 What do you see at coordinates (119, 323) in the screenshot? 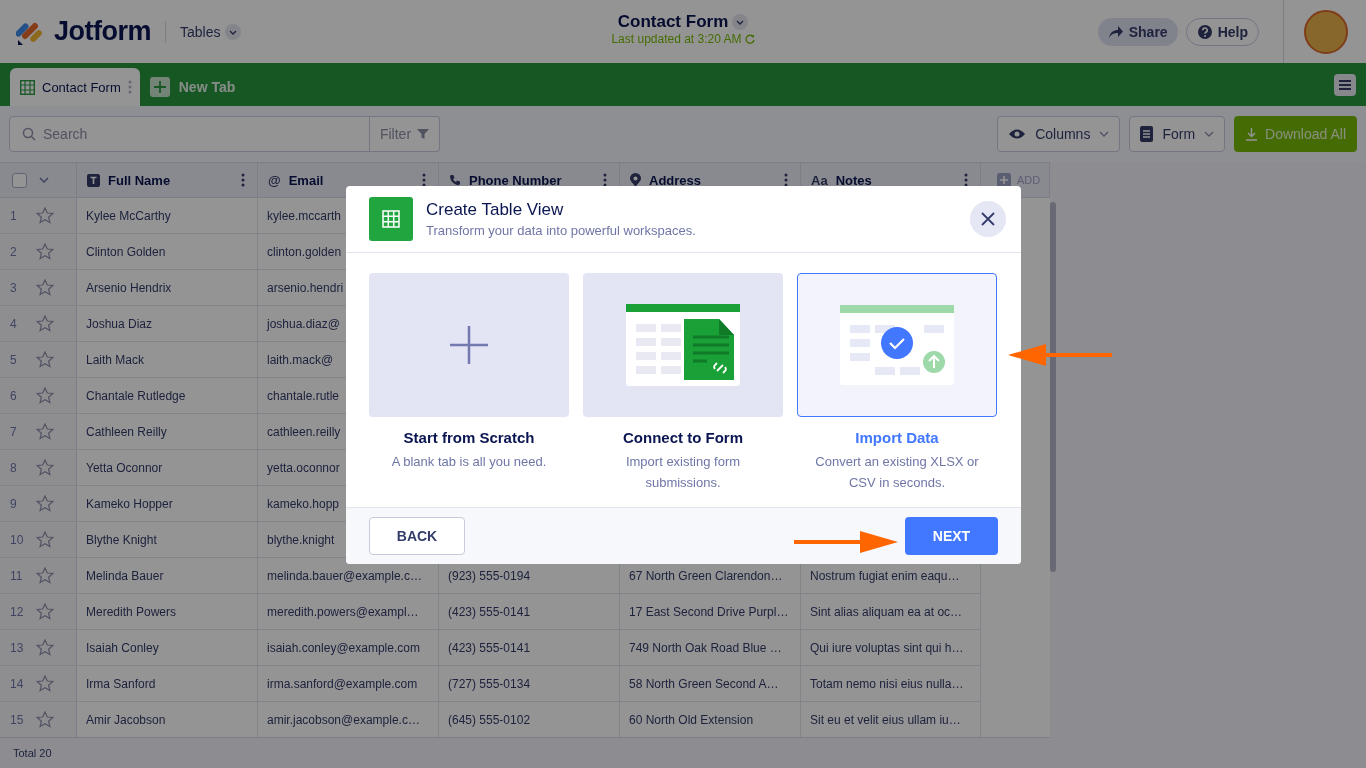
I see `table-cell: Joshua Diaz` at bounding box center [119, 323].